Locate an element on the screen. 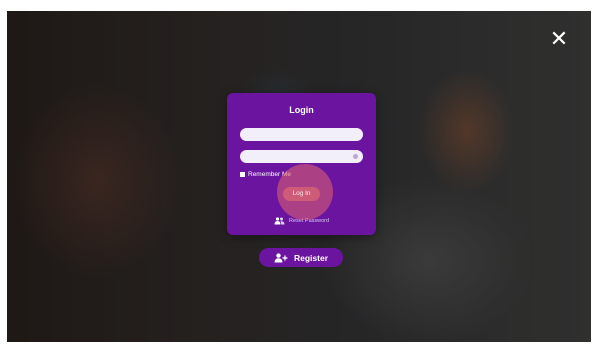  remember-checkbox is located at coordinates (242, 174).